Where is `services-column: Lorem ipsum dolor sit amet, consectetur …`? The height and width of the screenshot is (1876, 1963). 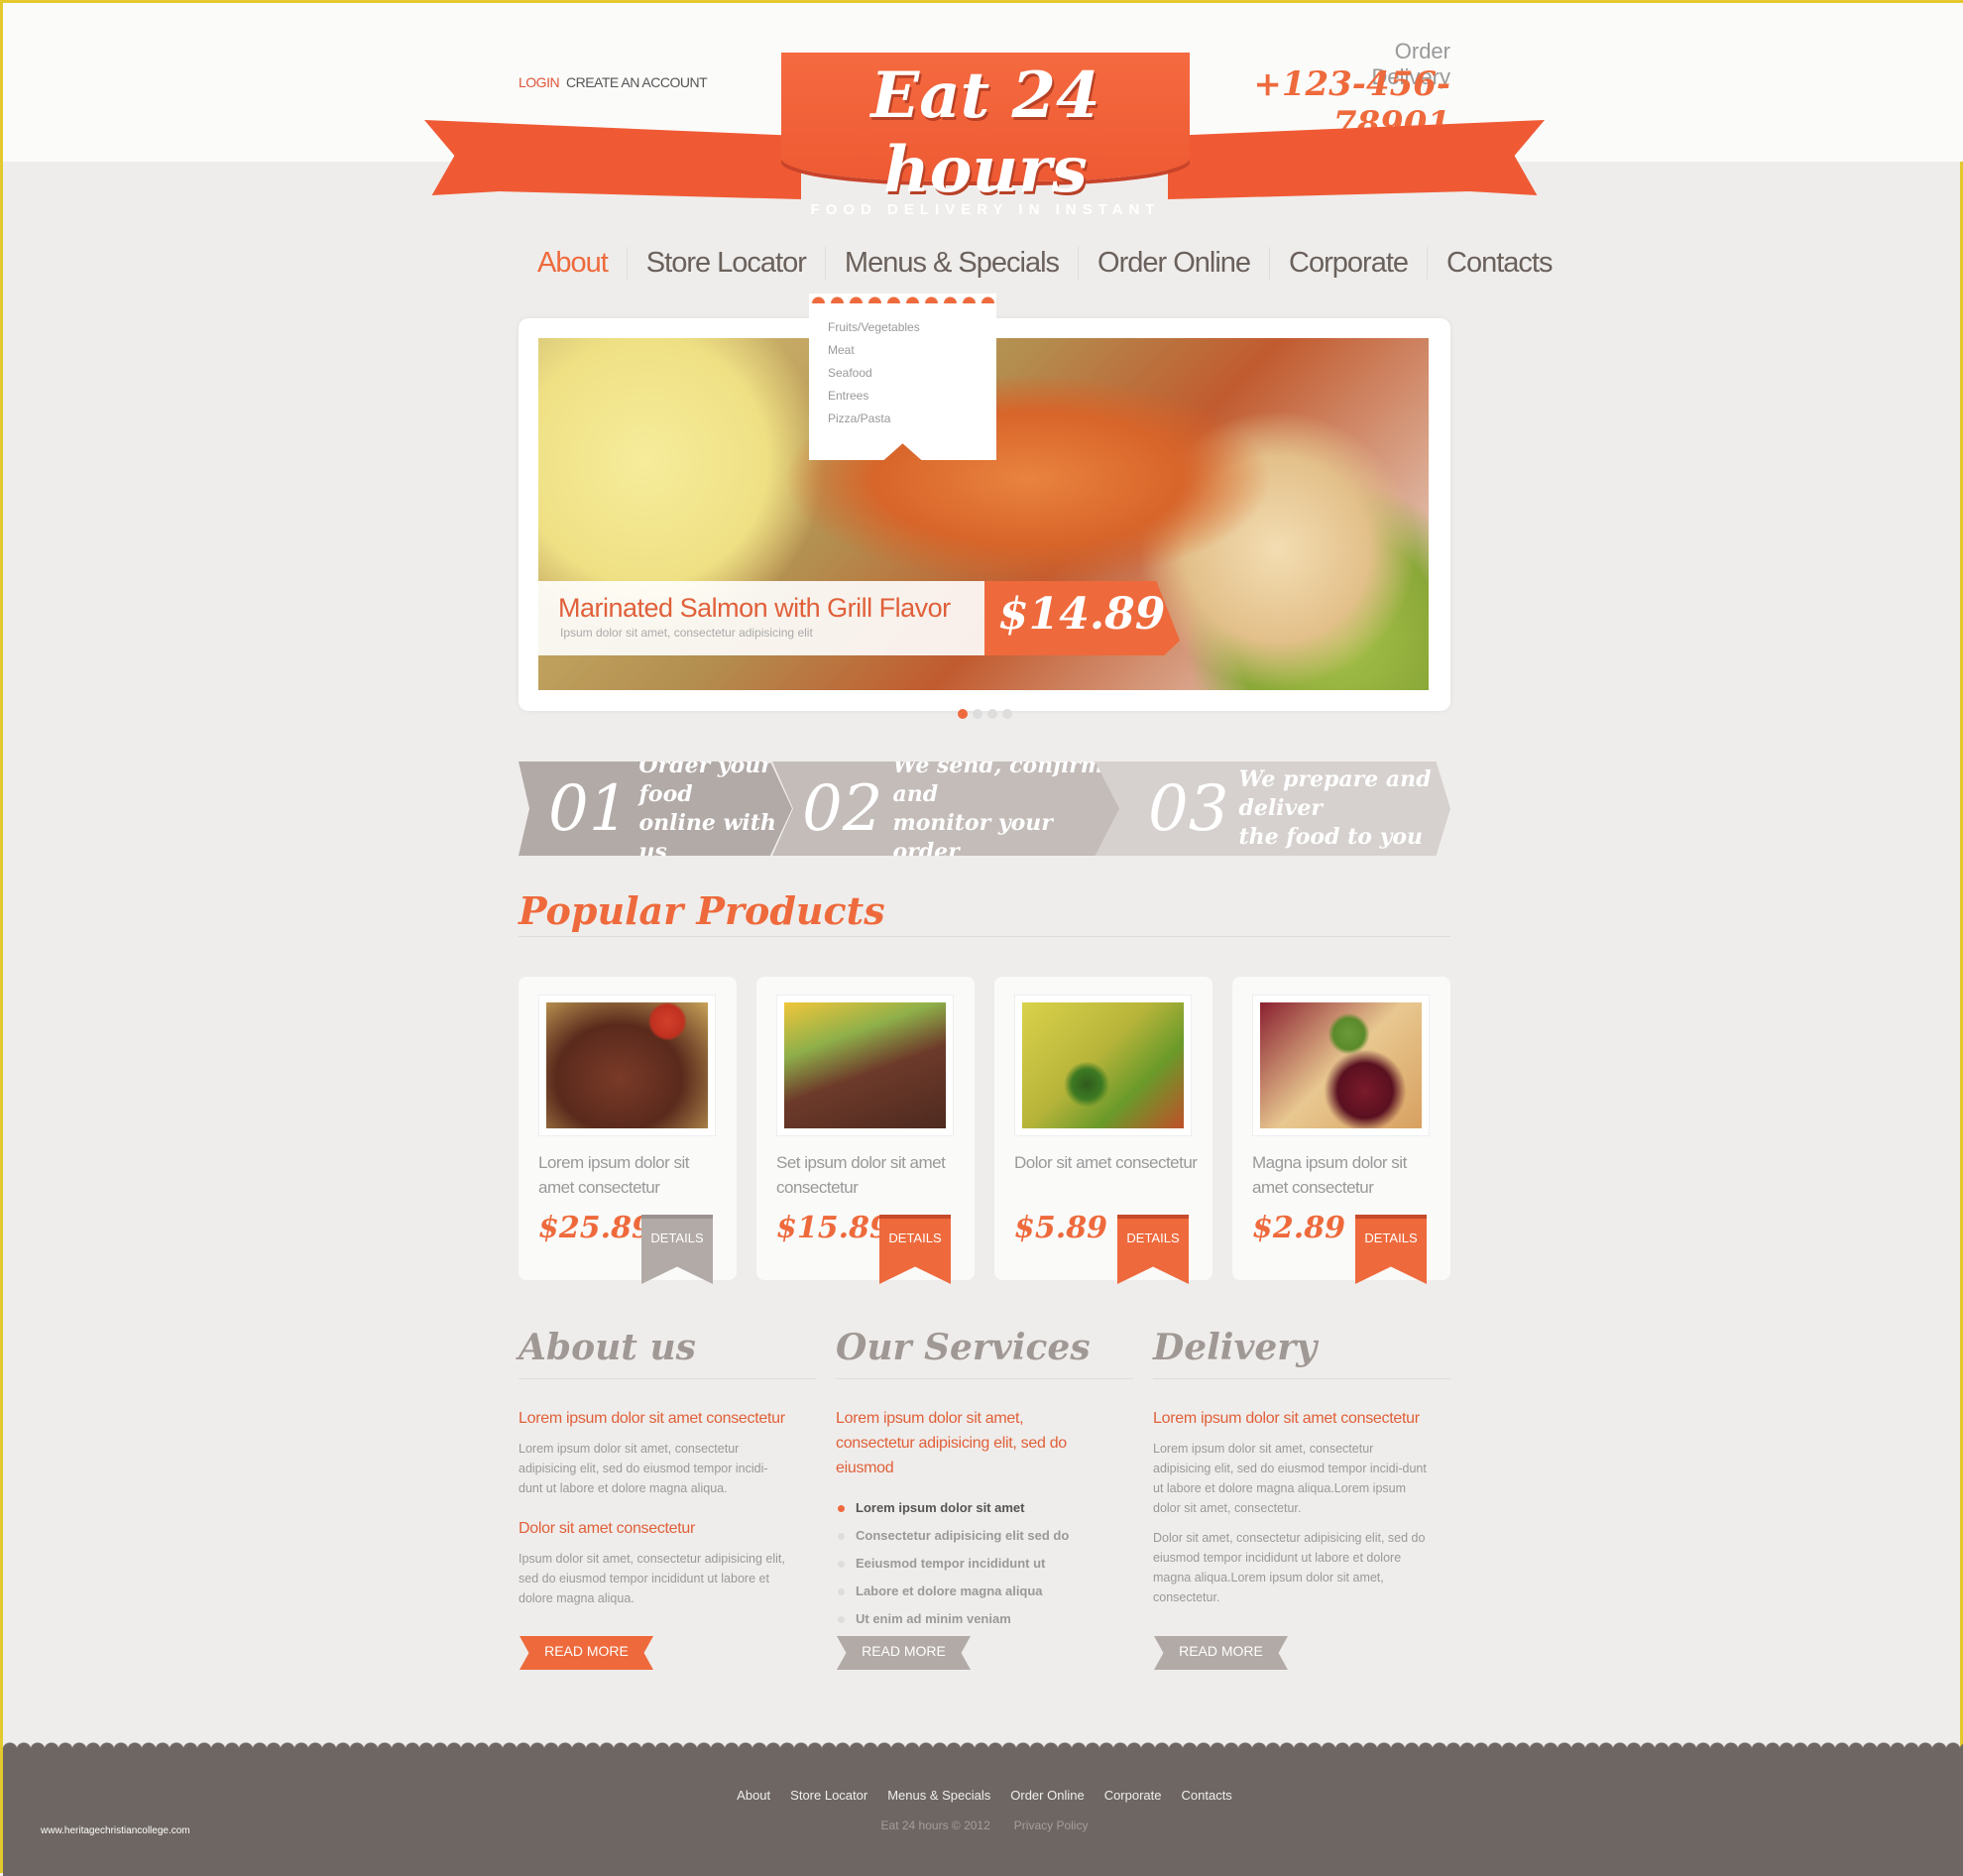 services-column: Lorem ipsum dolor sit amet, consectetur … is located at coordinates (985, 1519).